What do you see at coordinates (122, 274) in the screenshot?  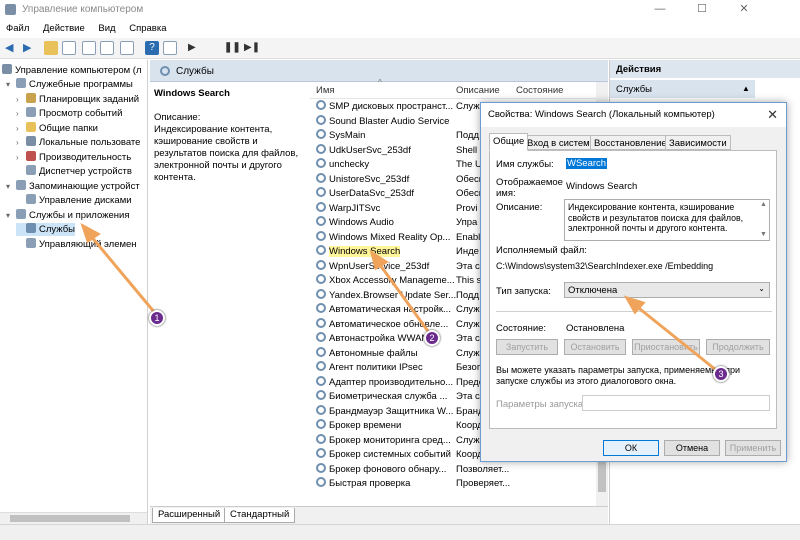 I see `arrow-1-line` at bounding box center [122, 274].